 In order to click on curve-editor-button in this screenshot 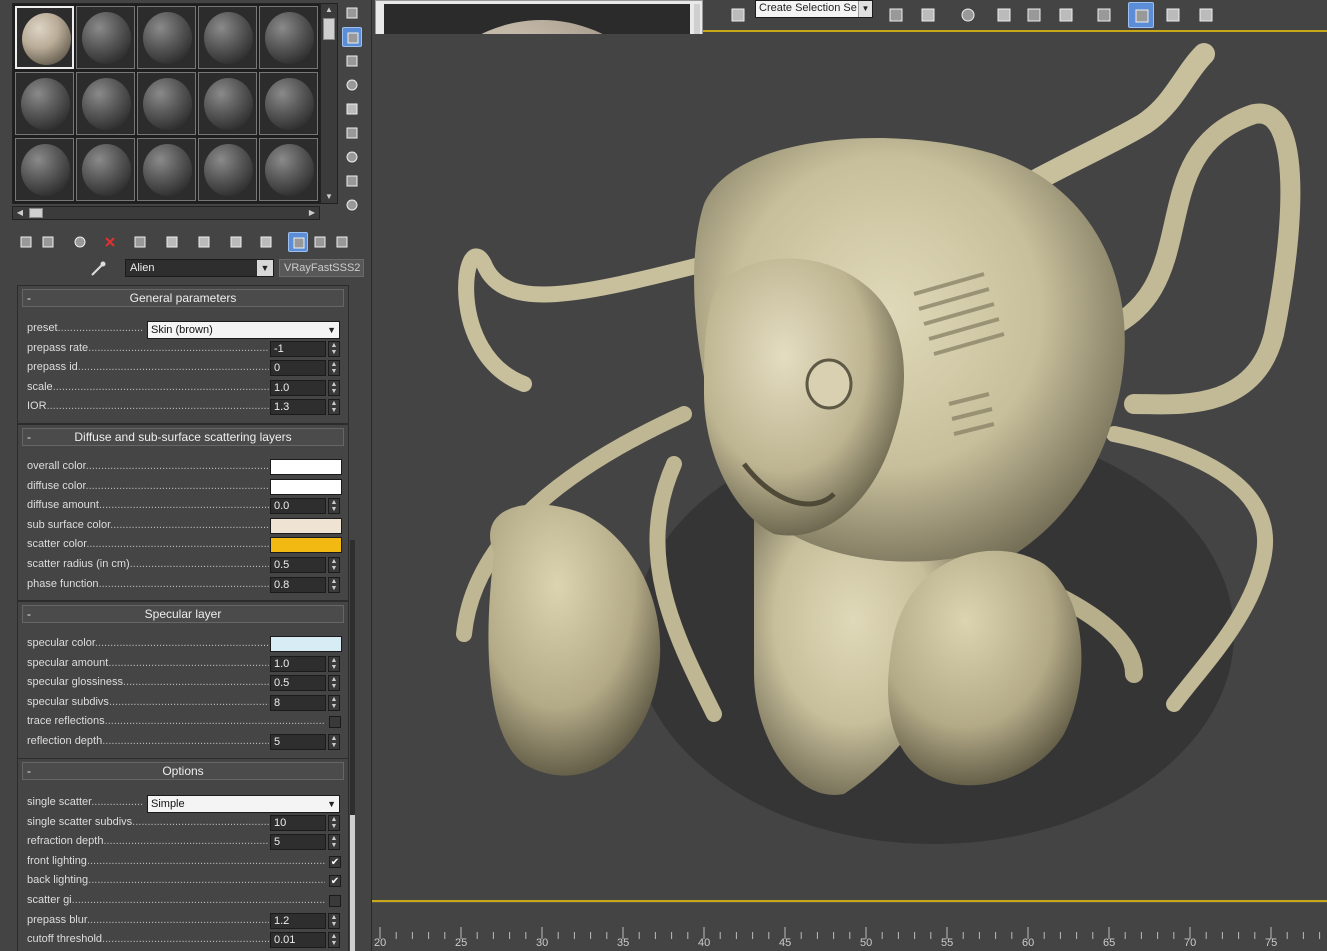, I will do `click(1034, 15)`.